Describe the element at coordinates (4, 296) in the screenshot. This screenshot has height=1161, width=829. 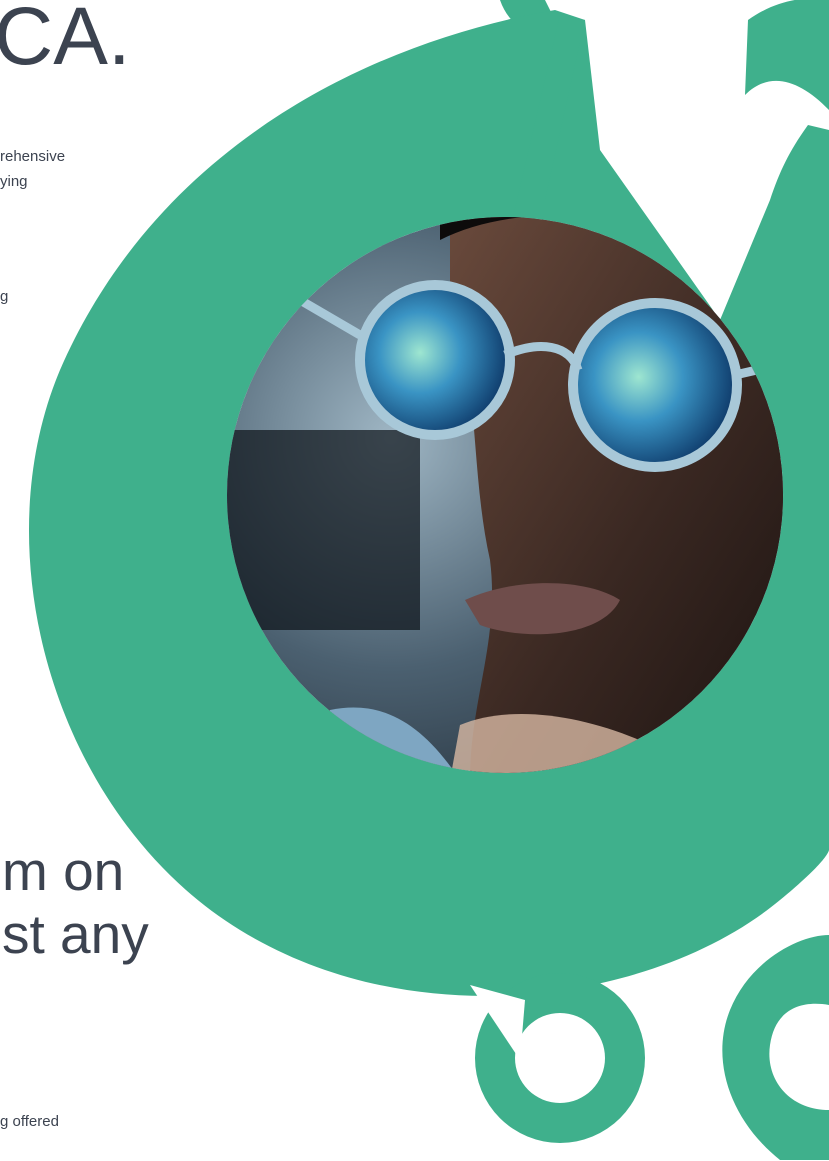
I see `body-text-line: g` at that location.